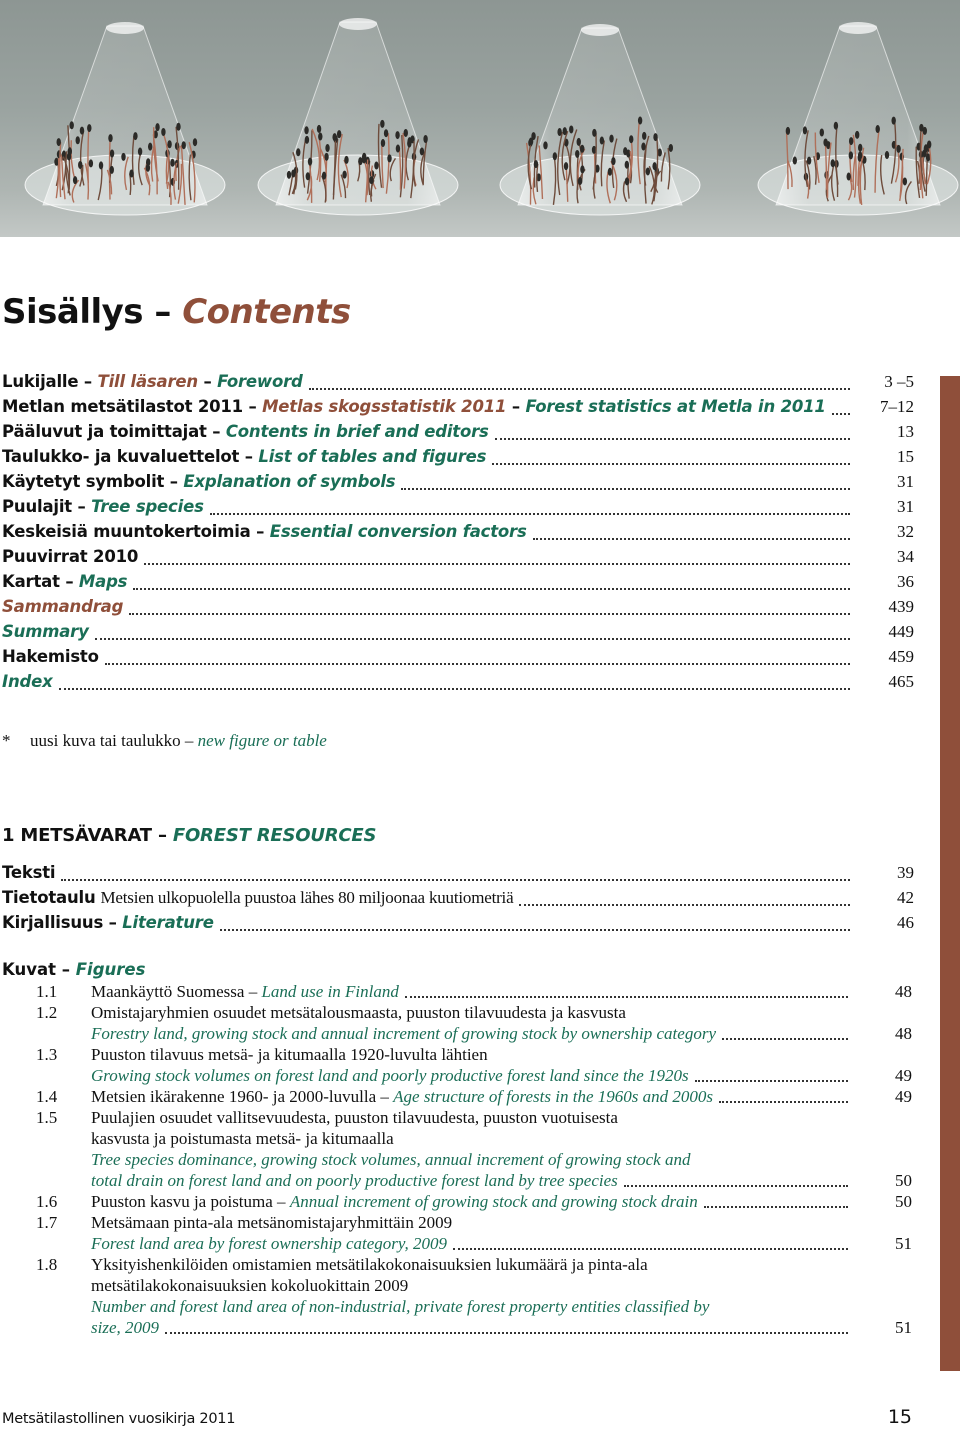  I want to click on toc-entry-label: Kartat – Maps, so click(65, 581).